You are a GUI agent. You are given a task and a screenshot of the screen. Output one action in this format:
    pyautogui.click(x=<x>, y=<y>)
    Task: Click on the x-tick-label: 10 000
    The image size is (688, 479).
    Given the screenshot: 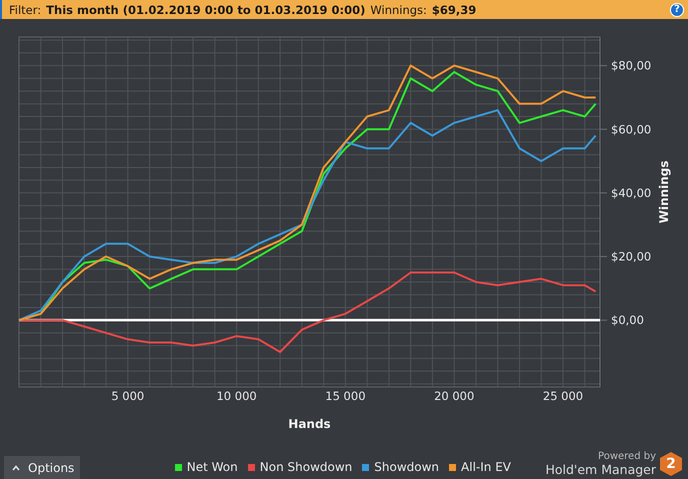 What is the action you would take?
    pyautogui.click(x=236, y=396)
    